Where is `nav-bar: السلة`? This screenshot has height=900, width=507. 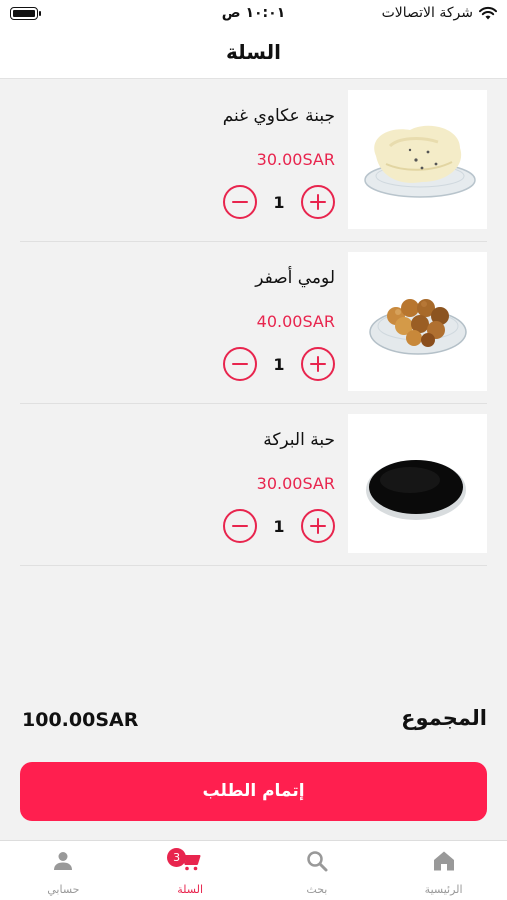
nav-bar: السلة is located at coordinates (253, 53).